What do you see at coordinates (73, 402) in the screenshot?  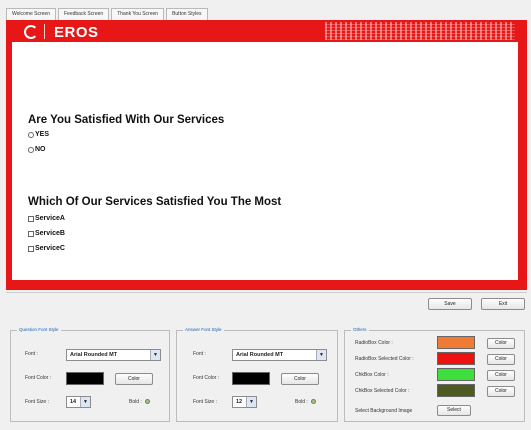 I see `font-size-value: 14` at bounding box center [73, 402].